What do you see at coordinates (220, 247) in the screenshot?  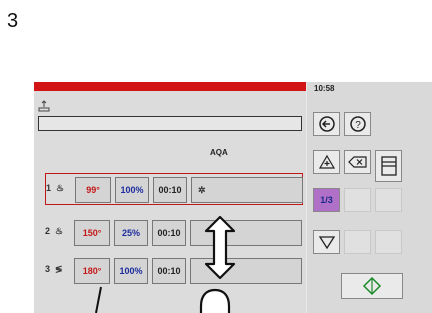 I see `arrow-vertical-icon` at bounding box center [220, 247].